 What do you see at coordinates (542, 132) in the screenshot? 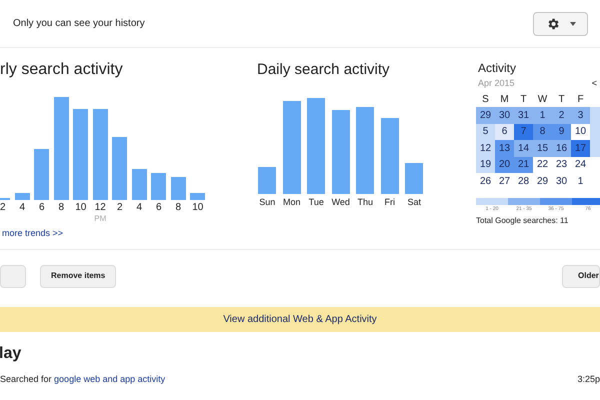
I see `calendar-day: 8` at bounding box center [542, 132].